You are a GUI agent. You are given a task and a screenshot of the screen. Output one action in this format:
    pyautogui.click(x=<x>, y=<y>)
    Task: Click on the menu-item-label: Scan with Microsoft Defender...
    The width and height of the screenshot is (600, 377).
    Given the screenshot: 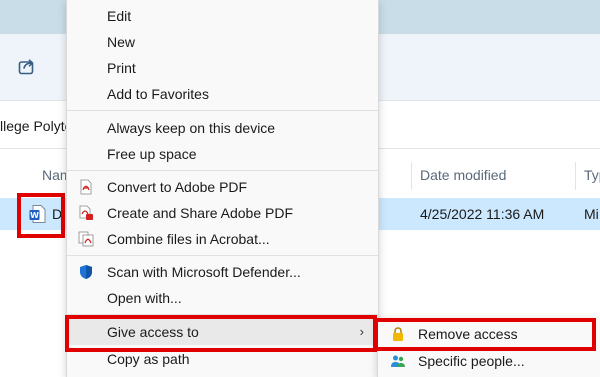 What is the action you would take?
    pyautogui.click(x=204, y=272)
    